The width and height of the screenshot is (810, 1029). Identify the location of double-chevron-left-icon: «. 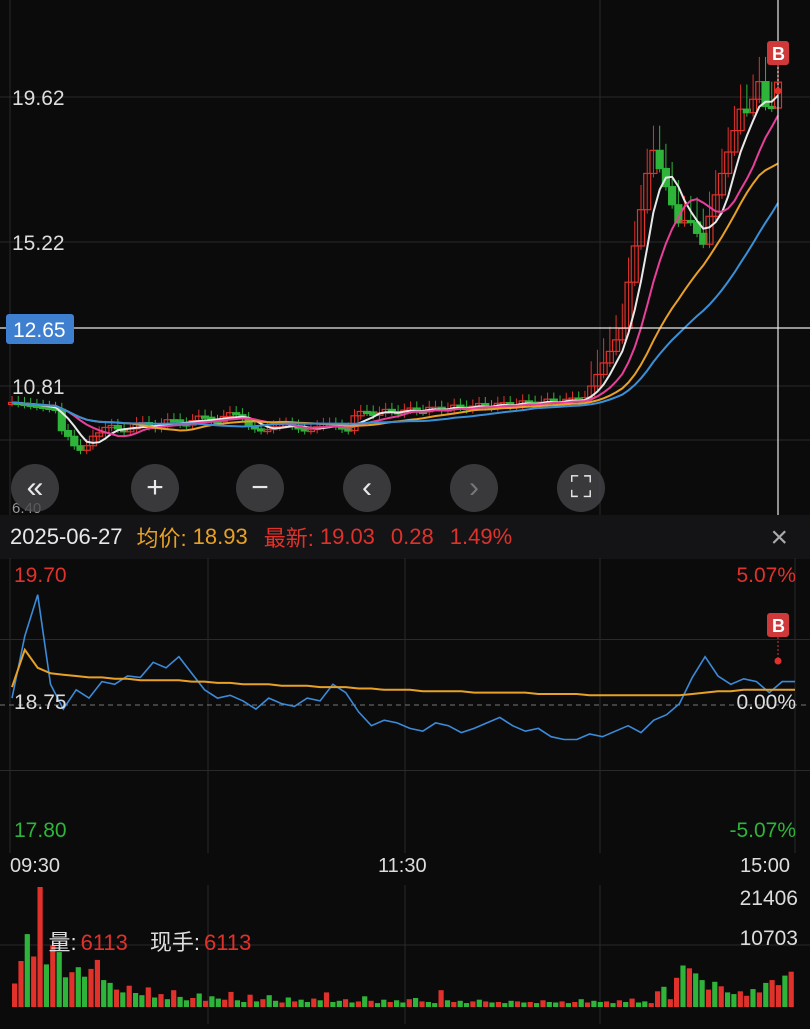
(35, 487).